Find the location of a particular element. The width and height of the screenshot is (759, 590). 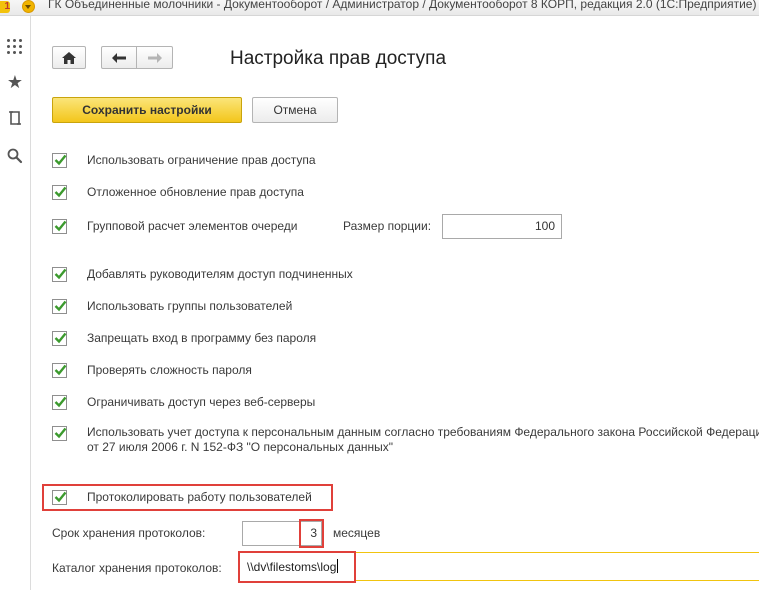

cancel-button: Отмена is located at coordinates (295, 110).